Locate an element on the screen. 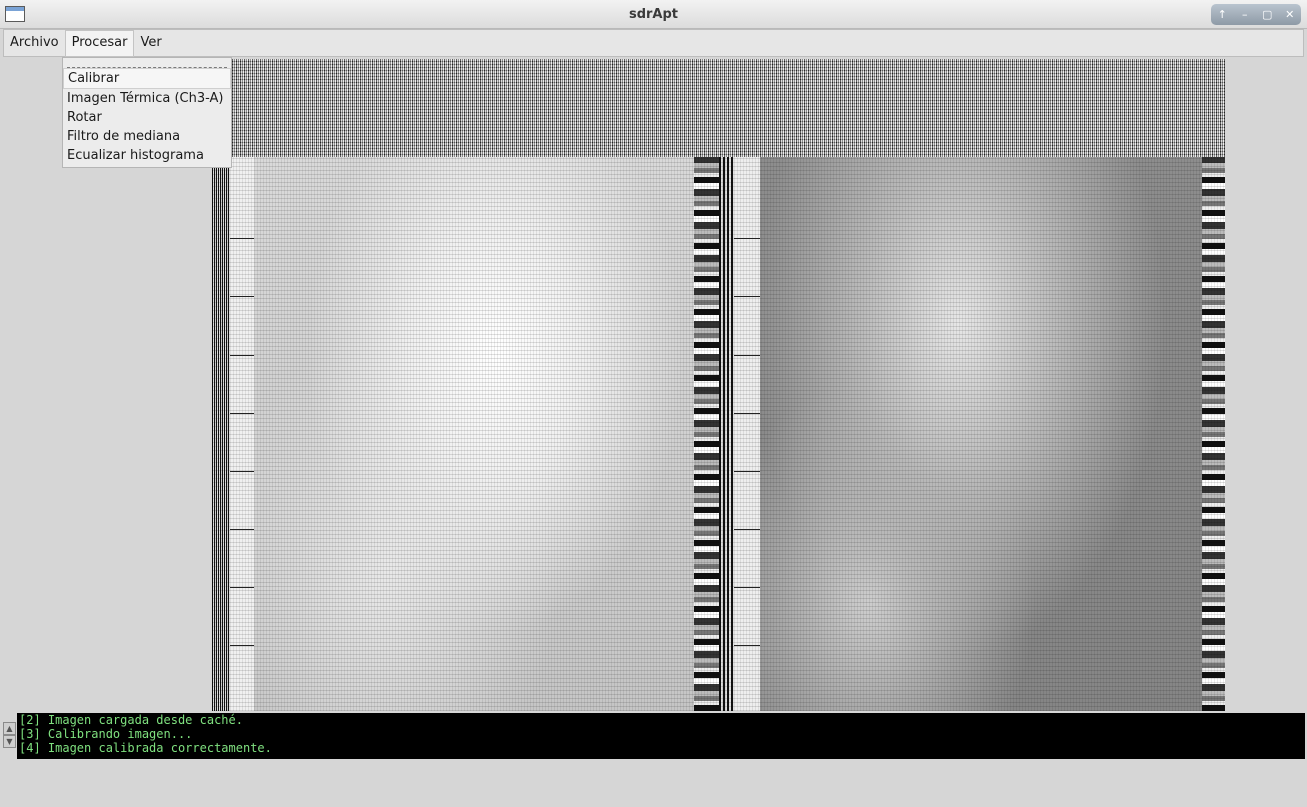  maximize-icon: ▢ is located at coordinates (1267, 15).